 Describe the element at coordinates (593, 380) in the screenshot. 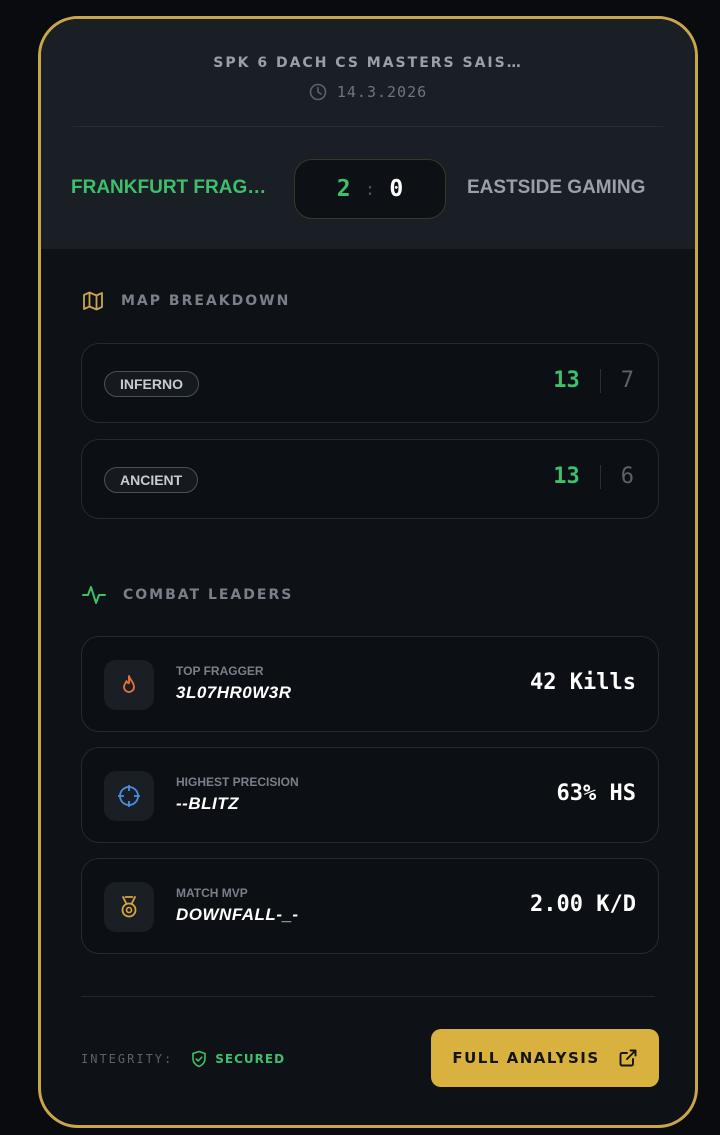

I see `map-score: 13 7` at that location.